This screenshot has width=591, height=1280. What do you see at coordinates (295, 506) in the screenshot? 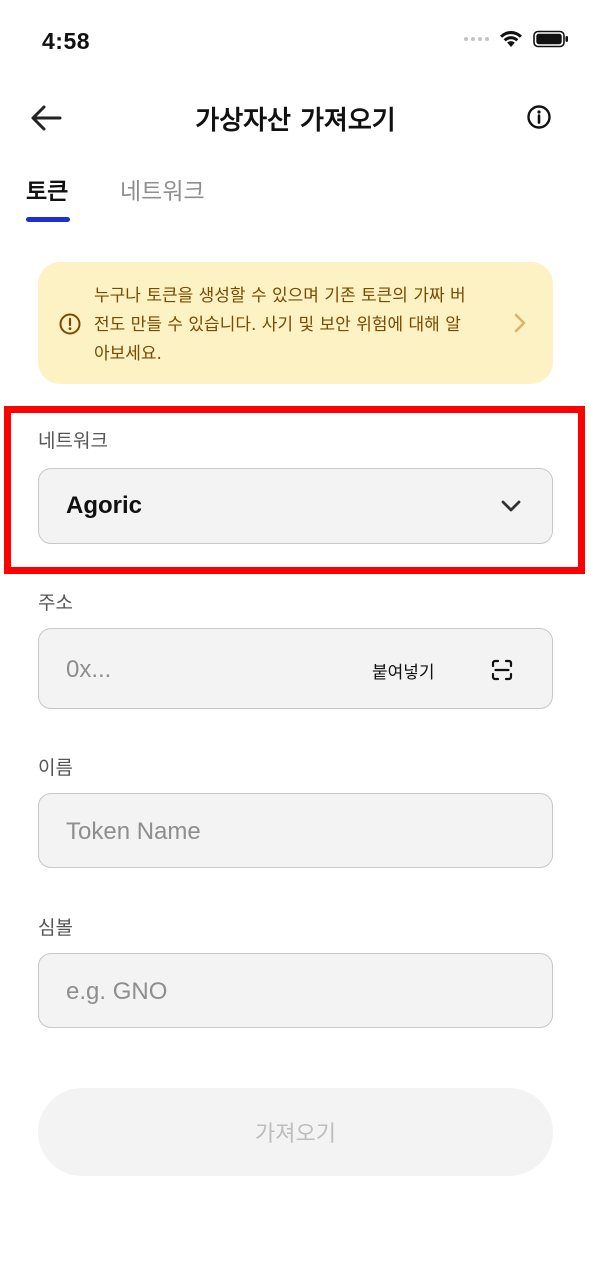
I see `network-select: Agoric` at bounding box center [295, 506].